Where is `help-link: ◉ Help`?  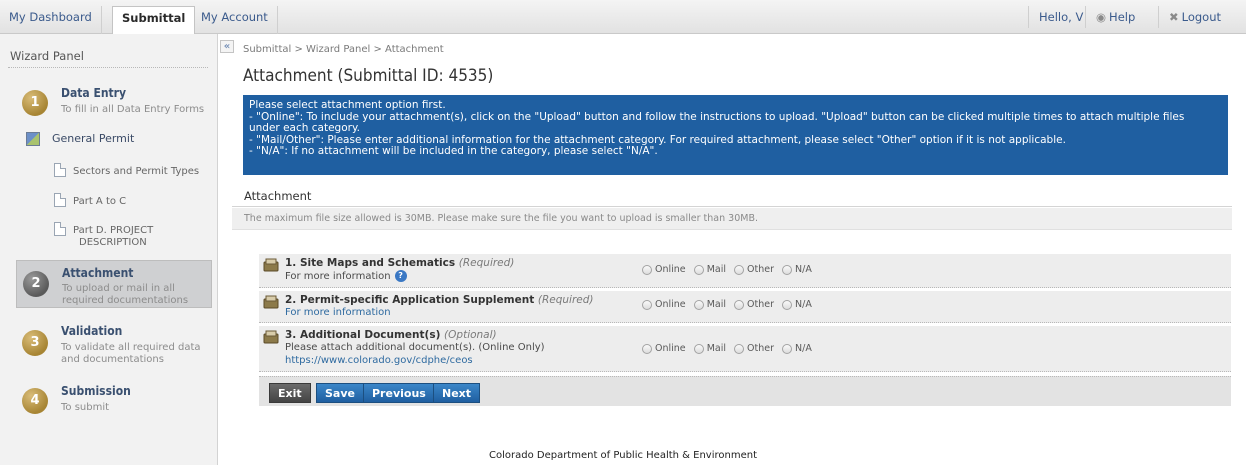 help-link: ◉ Help is located at coordinates (1115, 17).